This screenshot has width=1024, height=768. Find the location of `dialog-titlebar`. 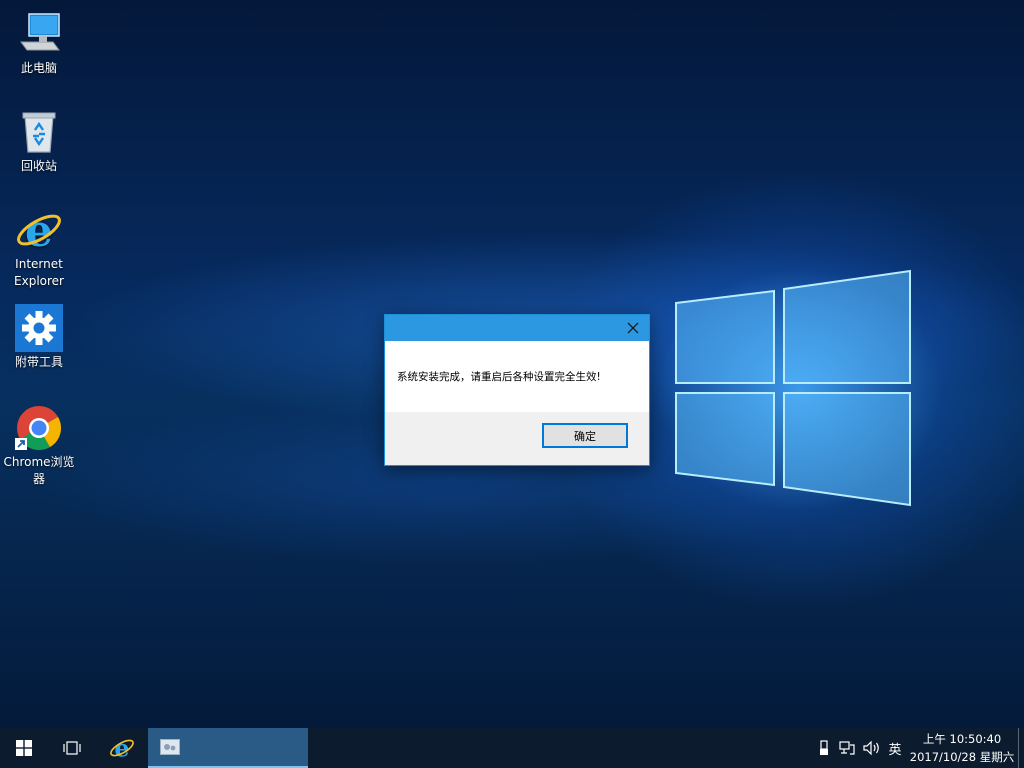

dialog-titlebar is located at coordinates (517, 328).